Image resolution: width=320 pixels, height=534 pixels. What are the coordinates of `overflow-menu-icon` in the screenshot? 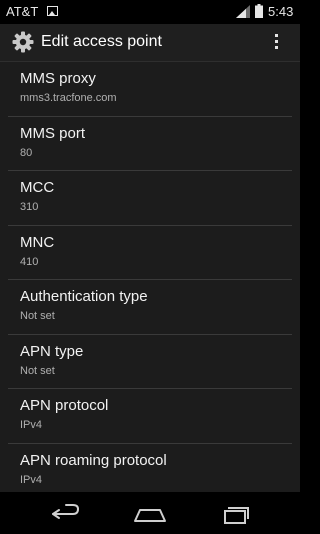 It's located at (276, 42).